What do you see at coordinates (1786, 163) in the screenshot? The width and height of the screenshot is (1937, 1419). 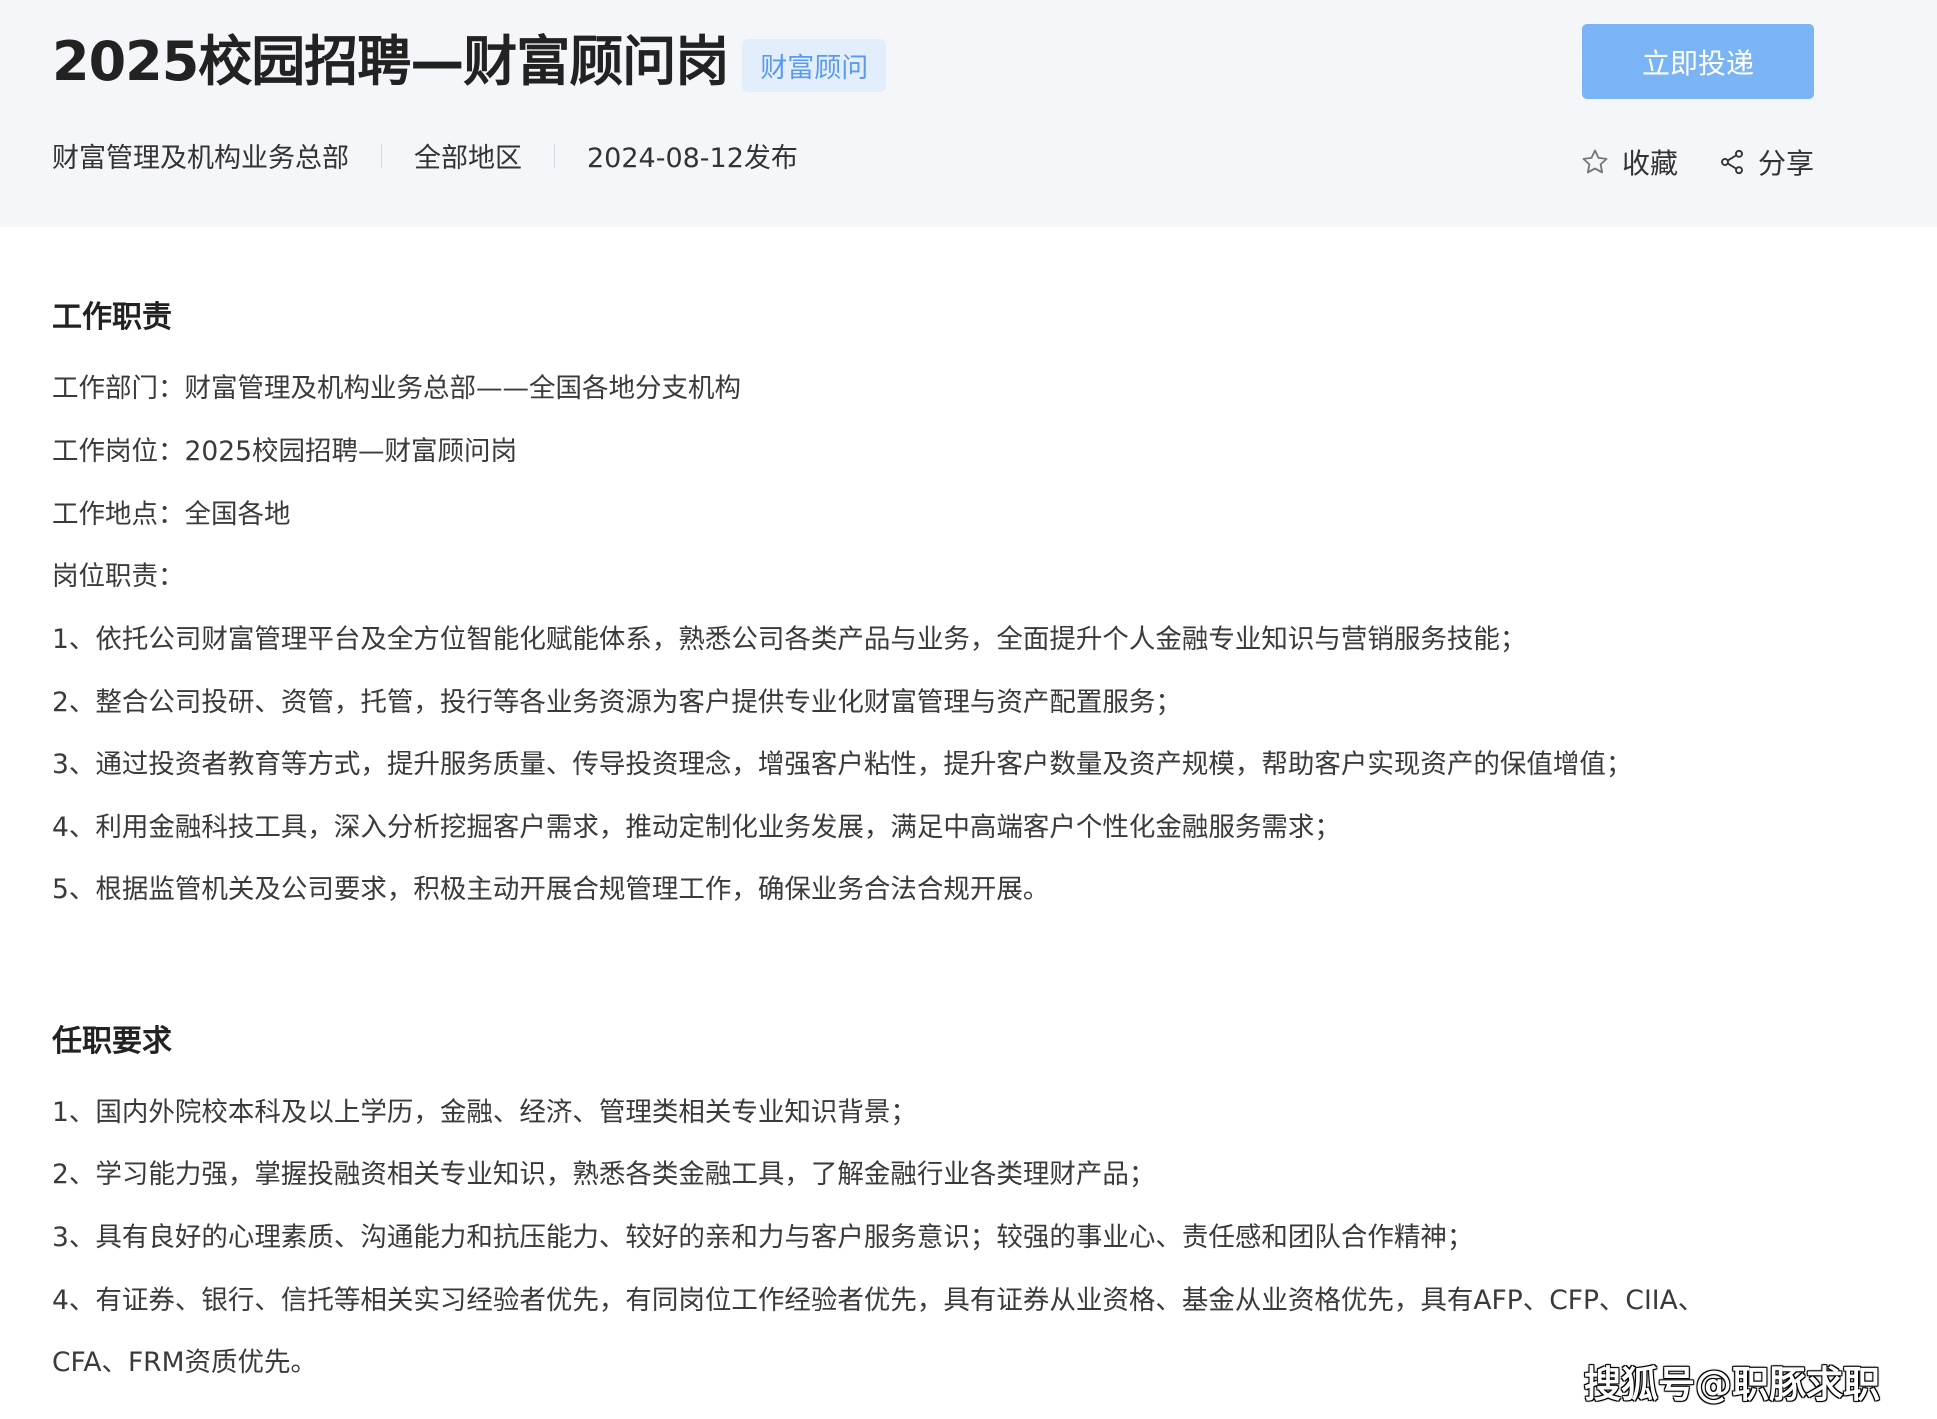 I see `share-label: 分享` at bounding box center [1786, 163].